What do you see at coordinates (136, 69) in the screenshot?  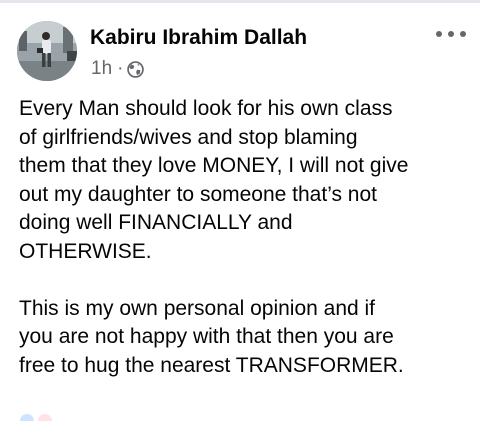 I see `globe-icon` at bounding box center [136, 69].